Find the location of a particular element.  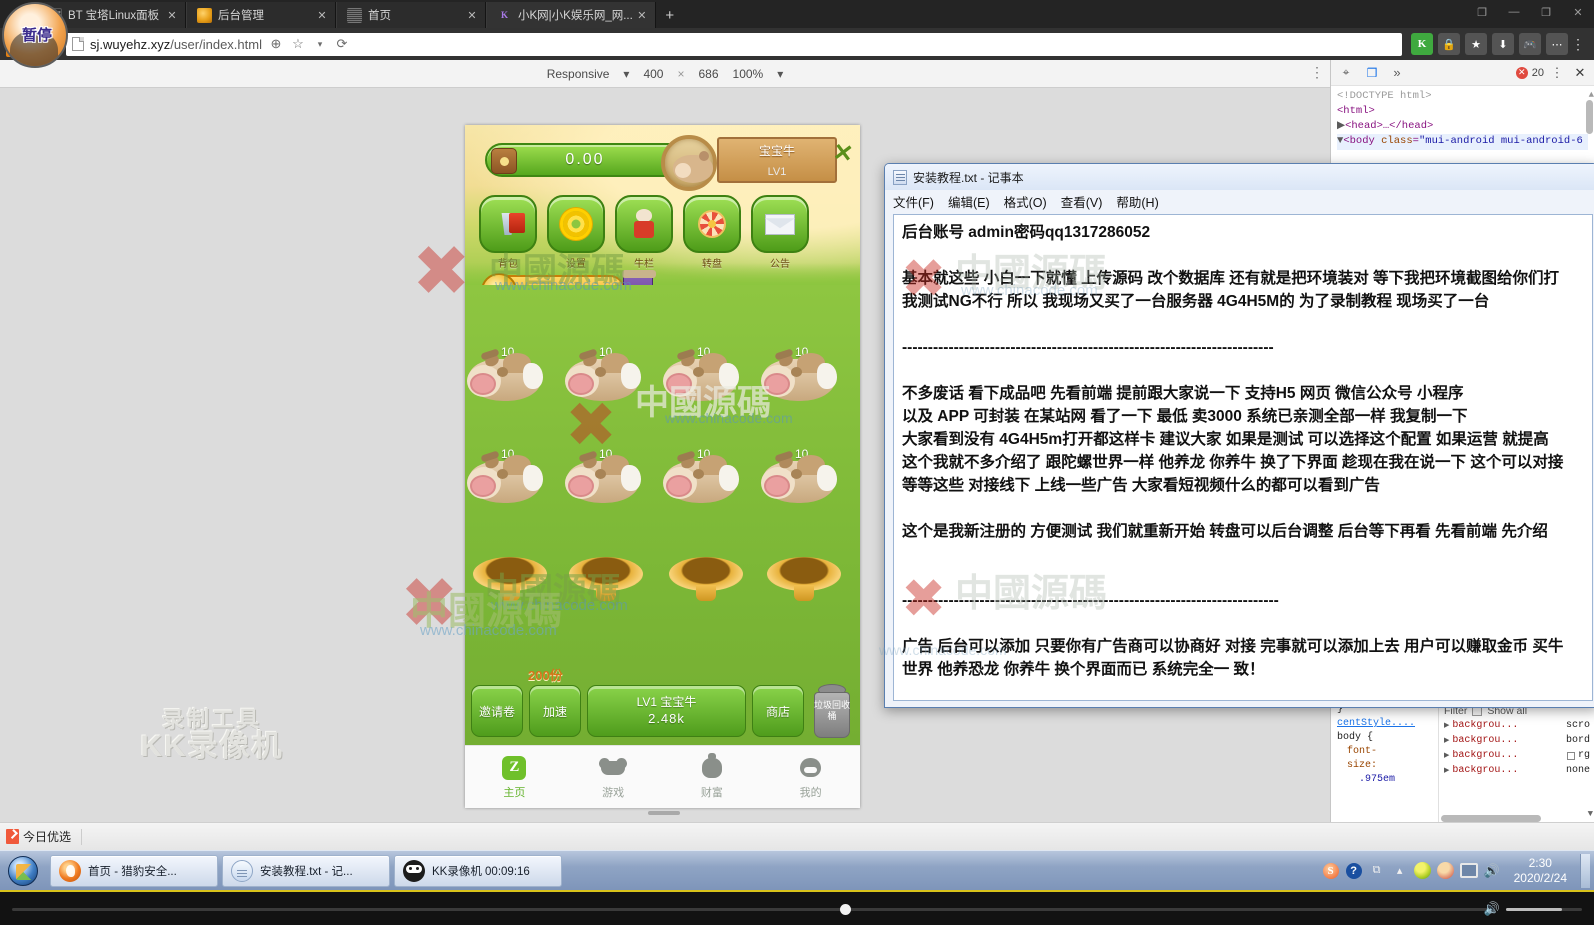

devtools-kebab-icon: ⋮ is located at coordinates (1557, 73).